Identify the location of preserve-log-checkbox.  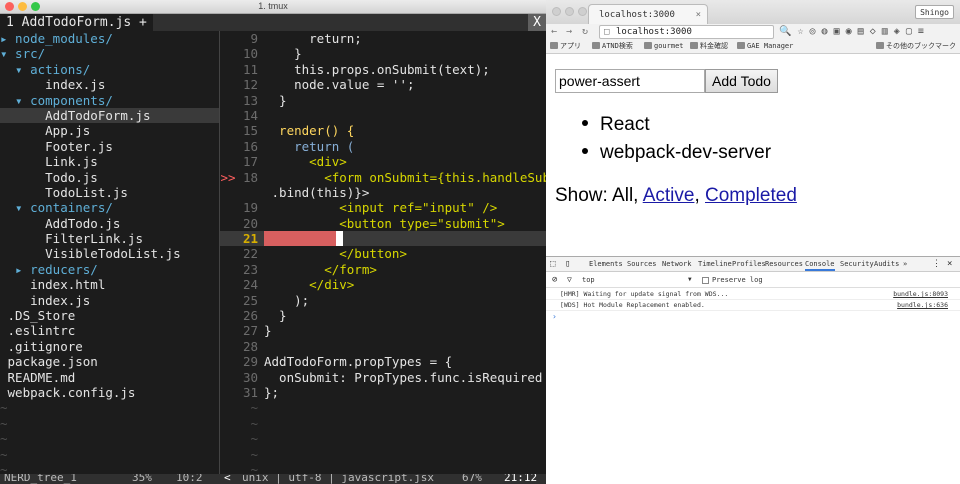
(705, 280).